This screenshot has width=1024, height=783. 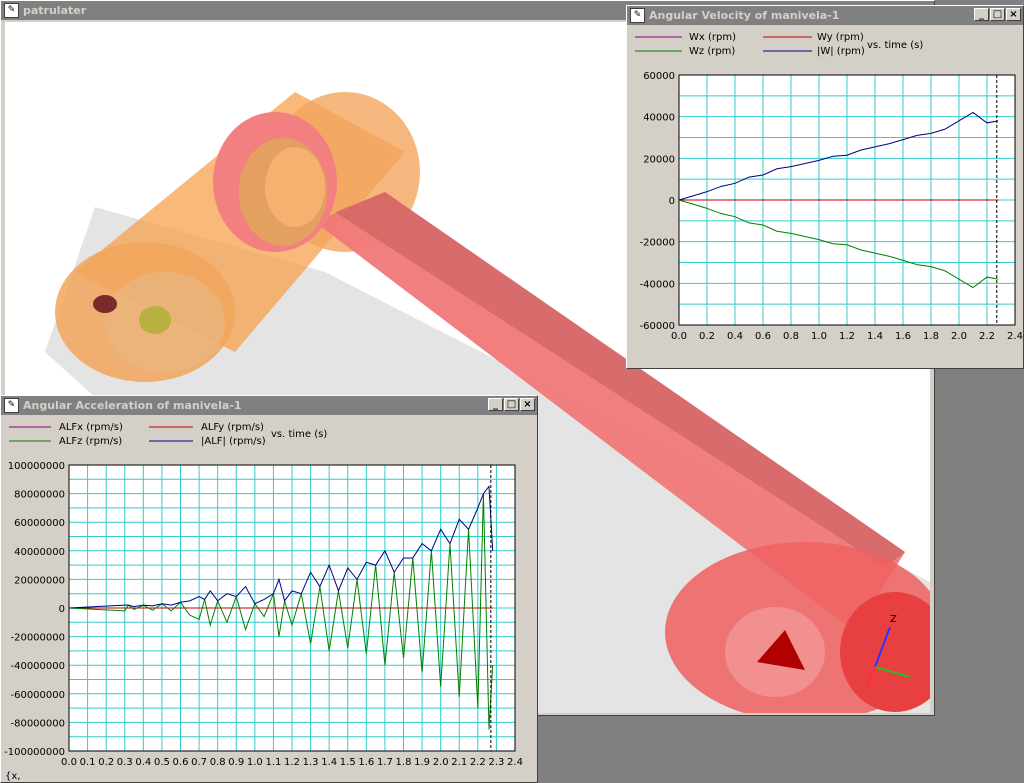 What do you see at coordinates (39, 495) in the screenshot?
I see `y-tick-label: 80000000` at bounding box center [39, 495].